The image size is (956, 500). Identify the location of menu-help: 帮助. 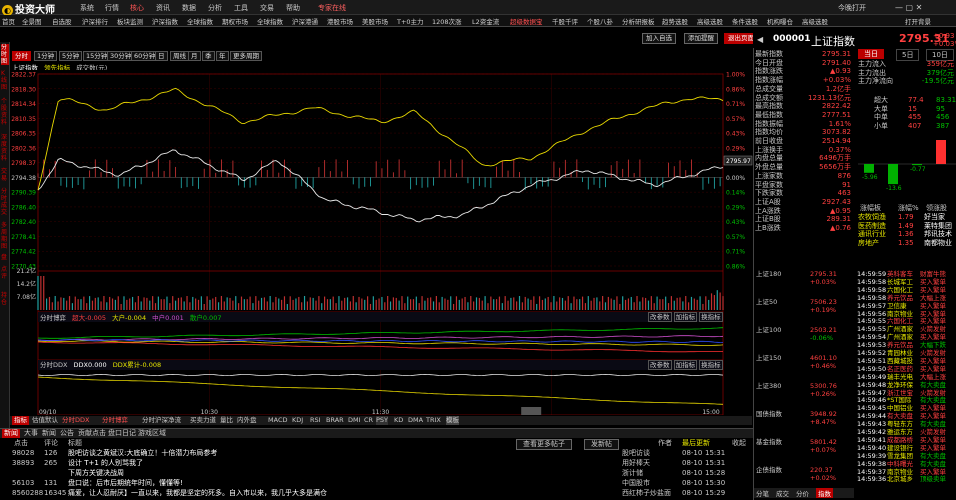
(293, 8).